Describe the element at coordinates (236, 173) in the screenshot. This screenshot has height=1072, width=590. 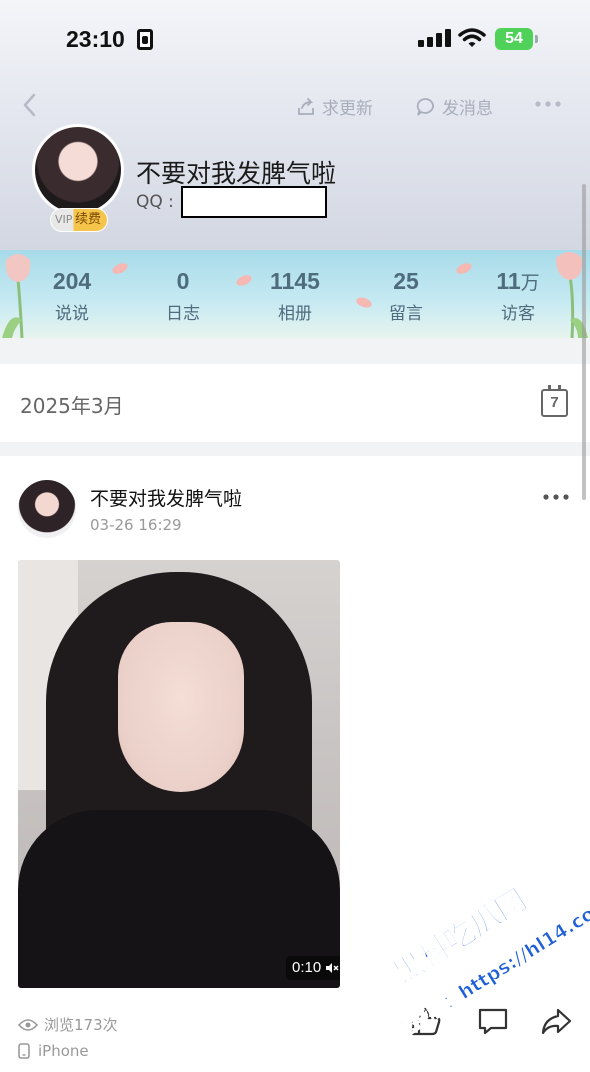
I see `profile-nickname: 不要对我发脾气啦` at that location.